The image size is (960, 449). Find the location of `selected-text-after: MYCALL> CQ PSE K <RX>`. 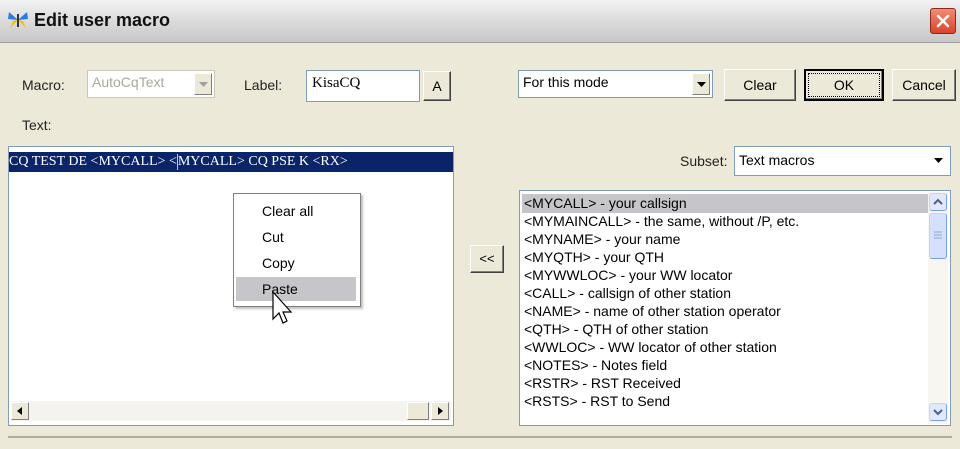

selected-text-after: MYCALL> CQ PSE K <RX> is located at coordinates (262, 161).